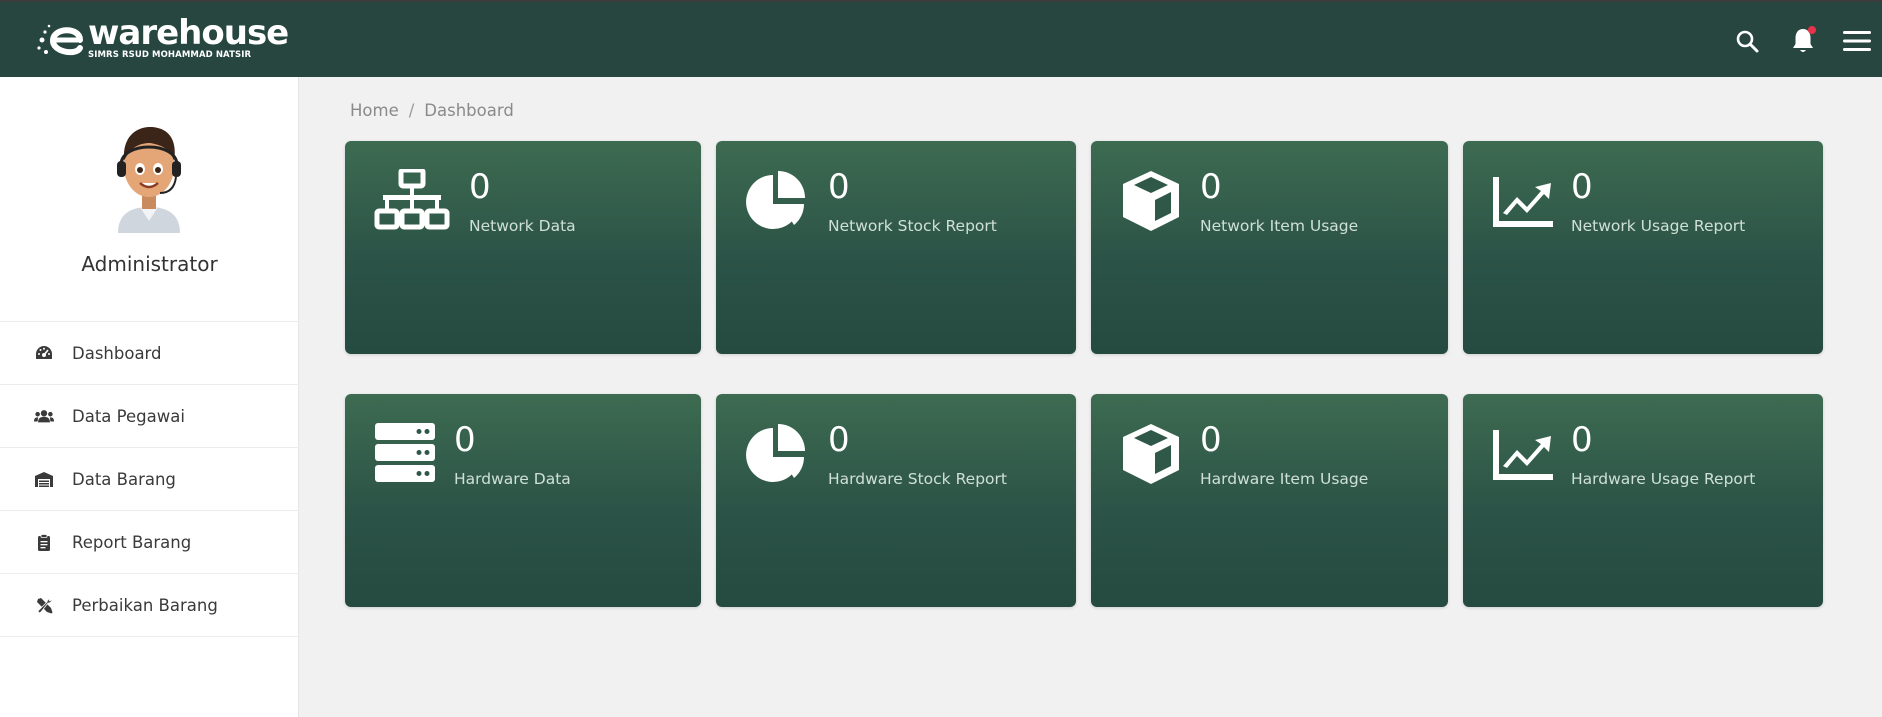  Describe the element at coordinates (374, 110) in the screenshot. I see `breadcrumb-home-link: Home` at that location.